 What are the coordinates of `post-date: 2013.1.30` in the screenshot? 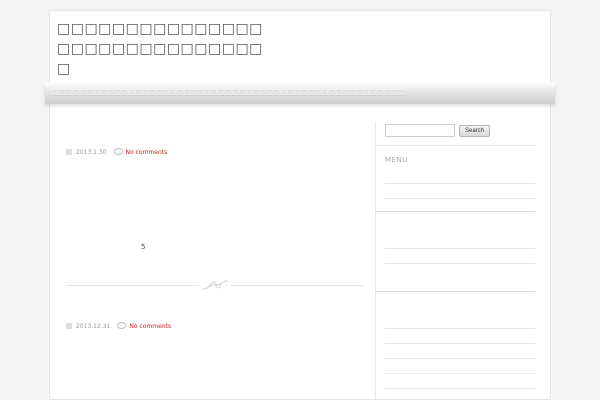 It's located at (91, 152).